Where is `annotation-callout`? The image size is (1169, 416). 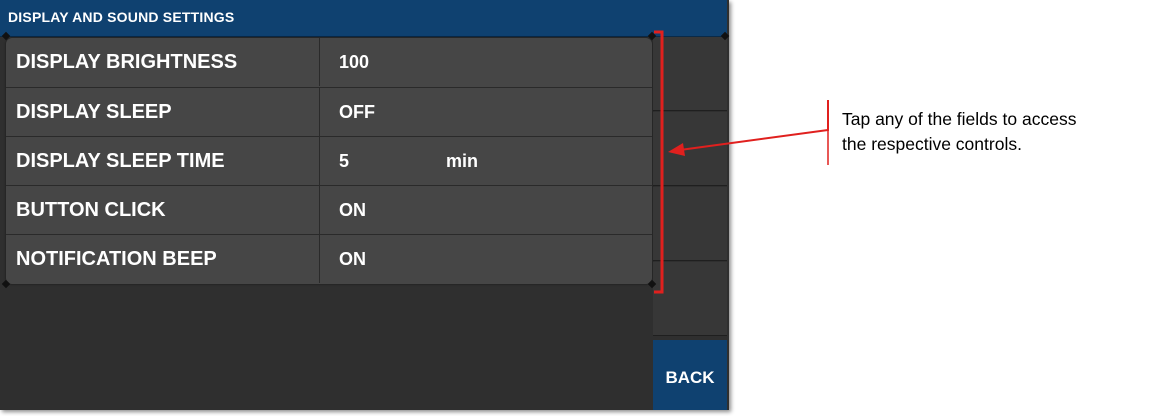
annotation-callout is located at coordinates (741, 162).